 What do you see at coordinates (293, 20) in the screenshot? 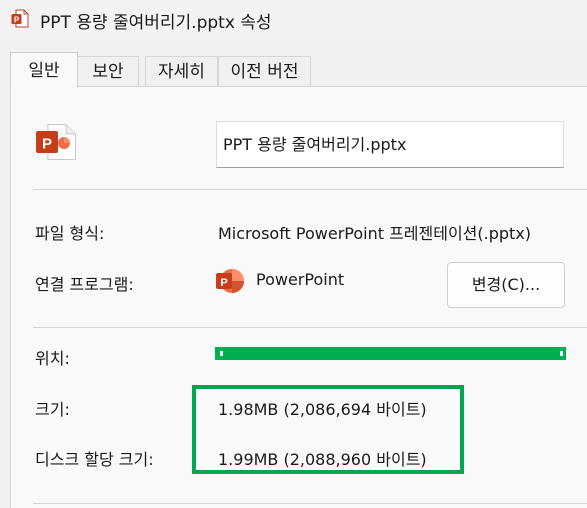
I see `title-bar: P PPT 용량 줄여버리기.pptx 속성` at bounding box center [293, 20].